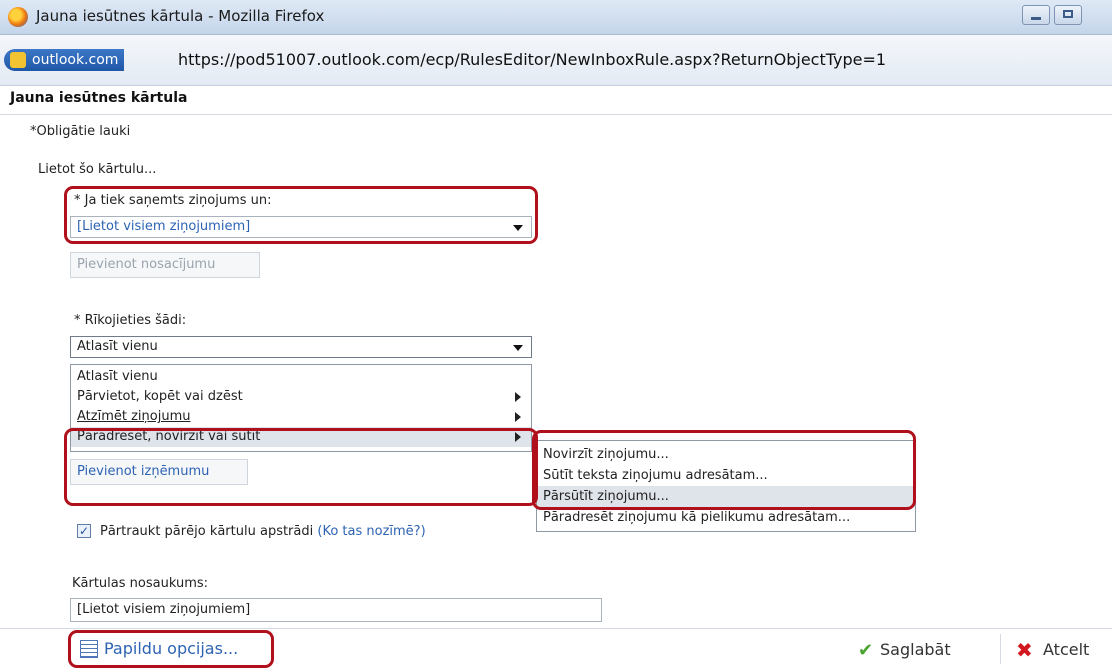  Describe the element at coordinates (117, 346) in the screenshot. I see `action-selected-value: Atlasīt vienu` at that location.